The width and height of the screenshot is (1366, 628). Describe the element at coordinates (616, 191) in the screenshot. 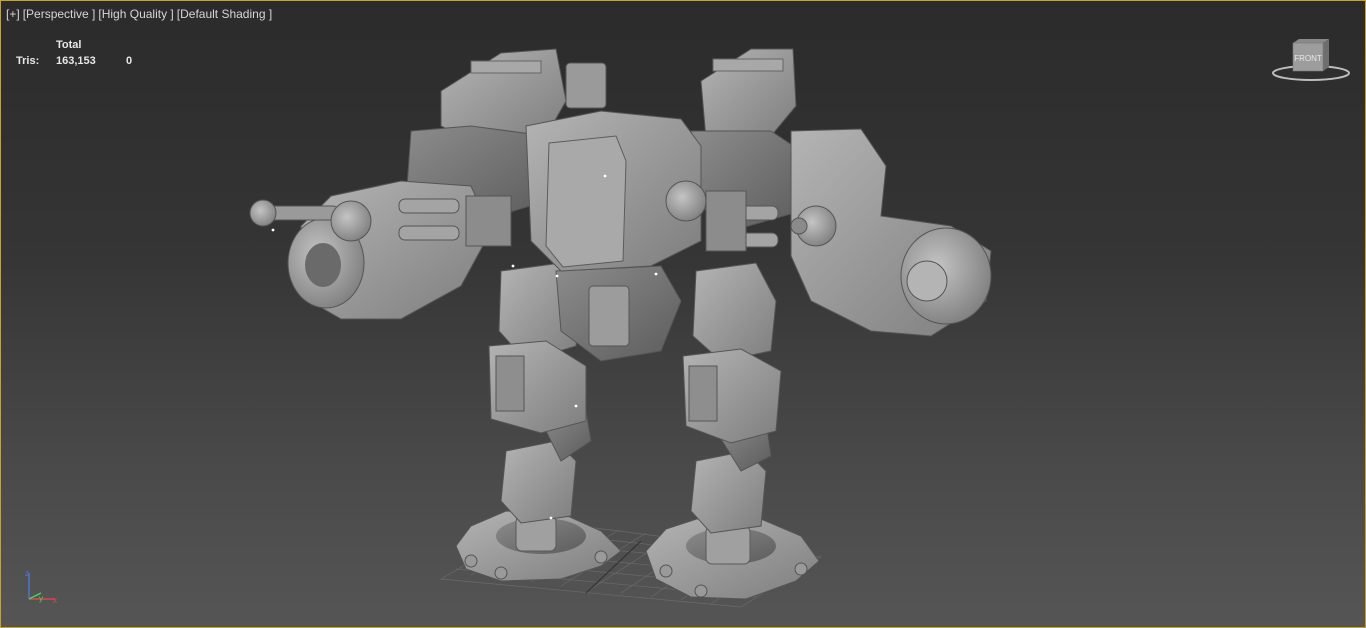

I see `torso` at that location.